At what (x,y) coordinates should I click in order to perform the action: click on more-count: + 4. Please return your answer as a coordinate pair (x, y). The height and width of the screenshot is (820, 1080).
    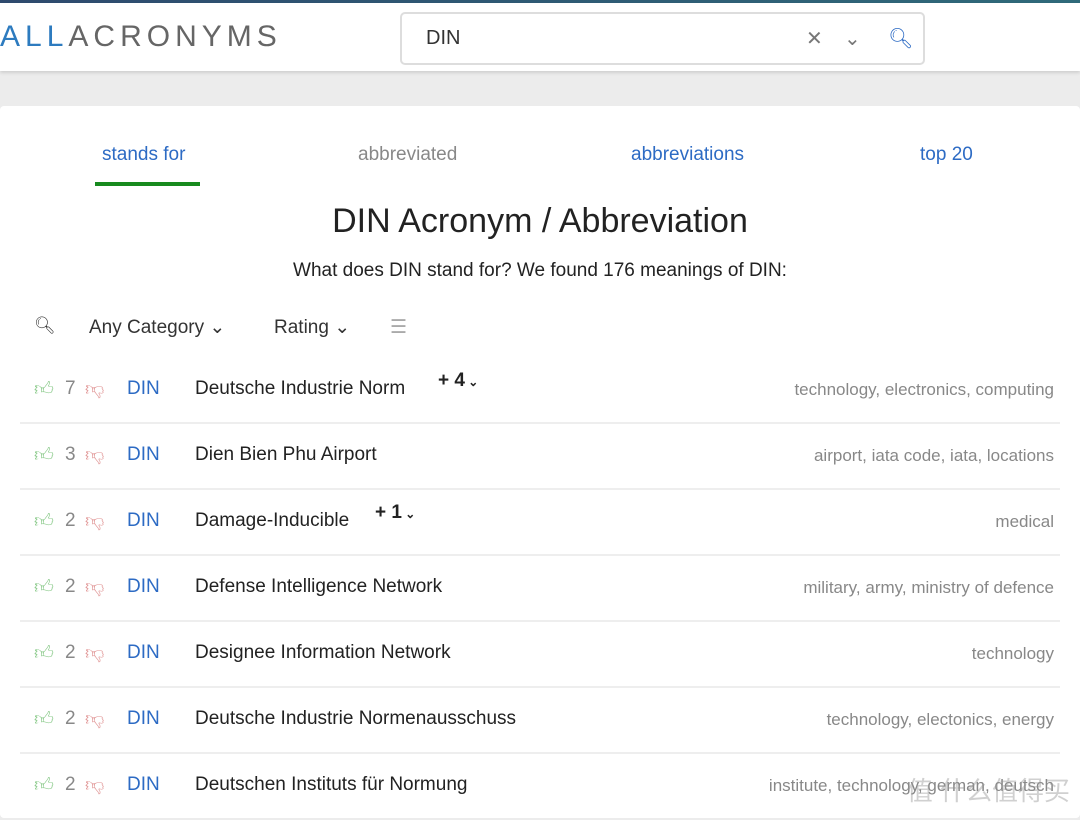
    Looking at the image, I should click on (451, 380).